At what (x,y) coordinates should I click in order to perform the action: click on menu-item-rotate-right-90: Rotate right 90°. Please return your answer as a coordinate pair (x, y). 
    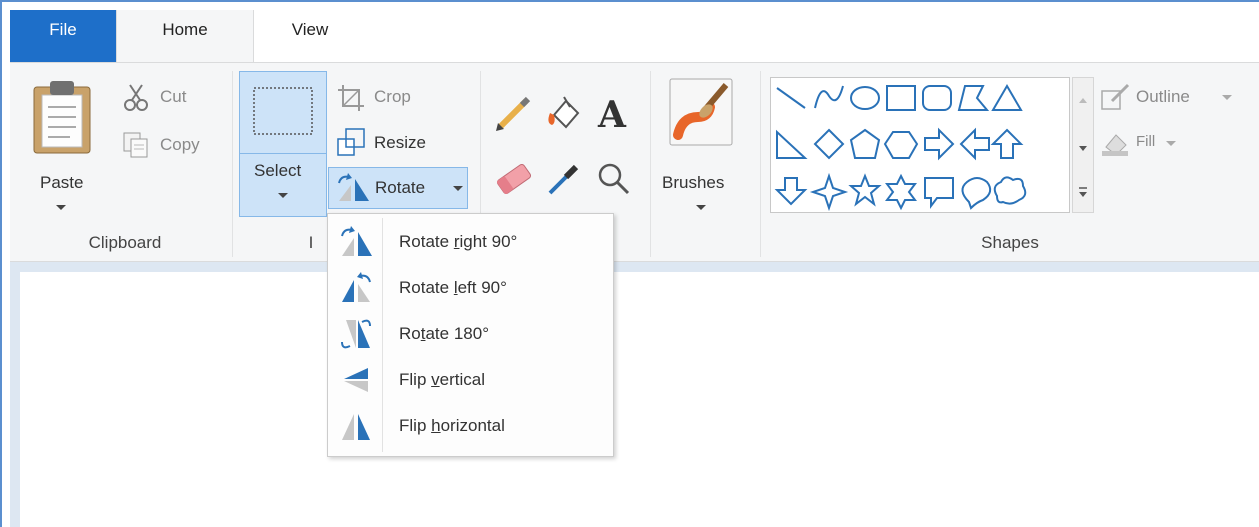
    Looking at the image, I should click on (471, 242).